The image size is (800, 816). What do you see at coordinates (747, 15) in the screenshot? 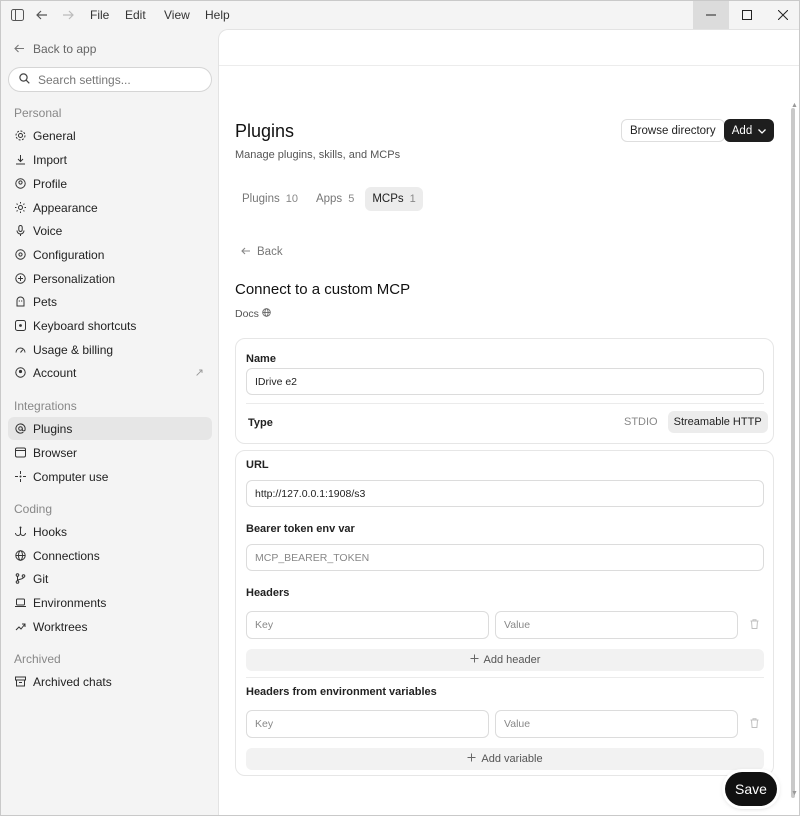
I see `maximize-button` at bounding box center [747, 15].